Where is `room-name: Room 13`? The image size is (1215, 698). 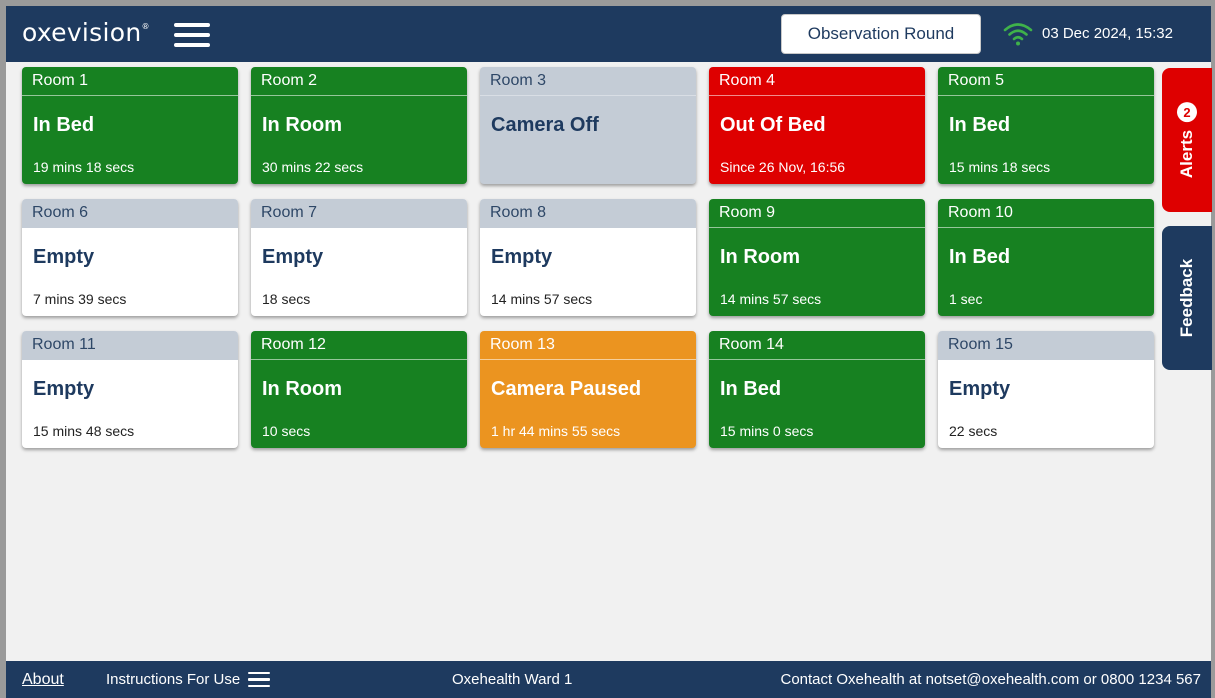 room-name: Room 13 is located at coordinates (588, 345).